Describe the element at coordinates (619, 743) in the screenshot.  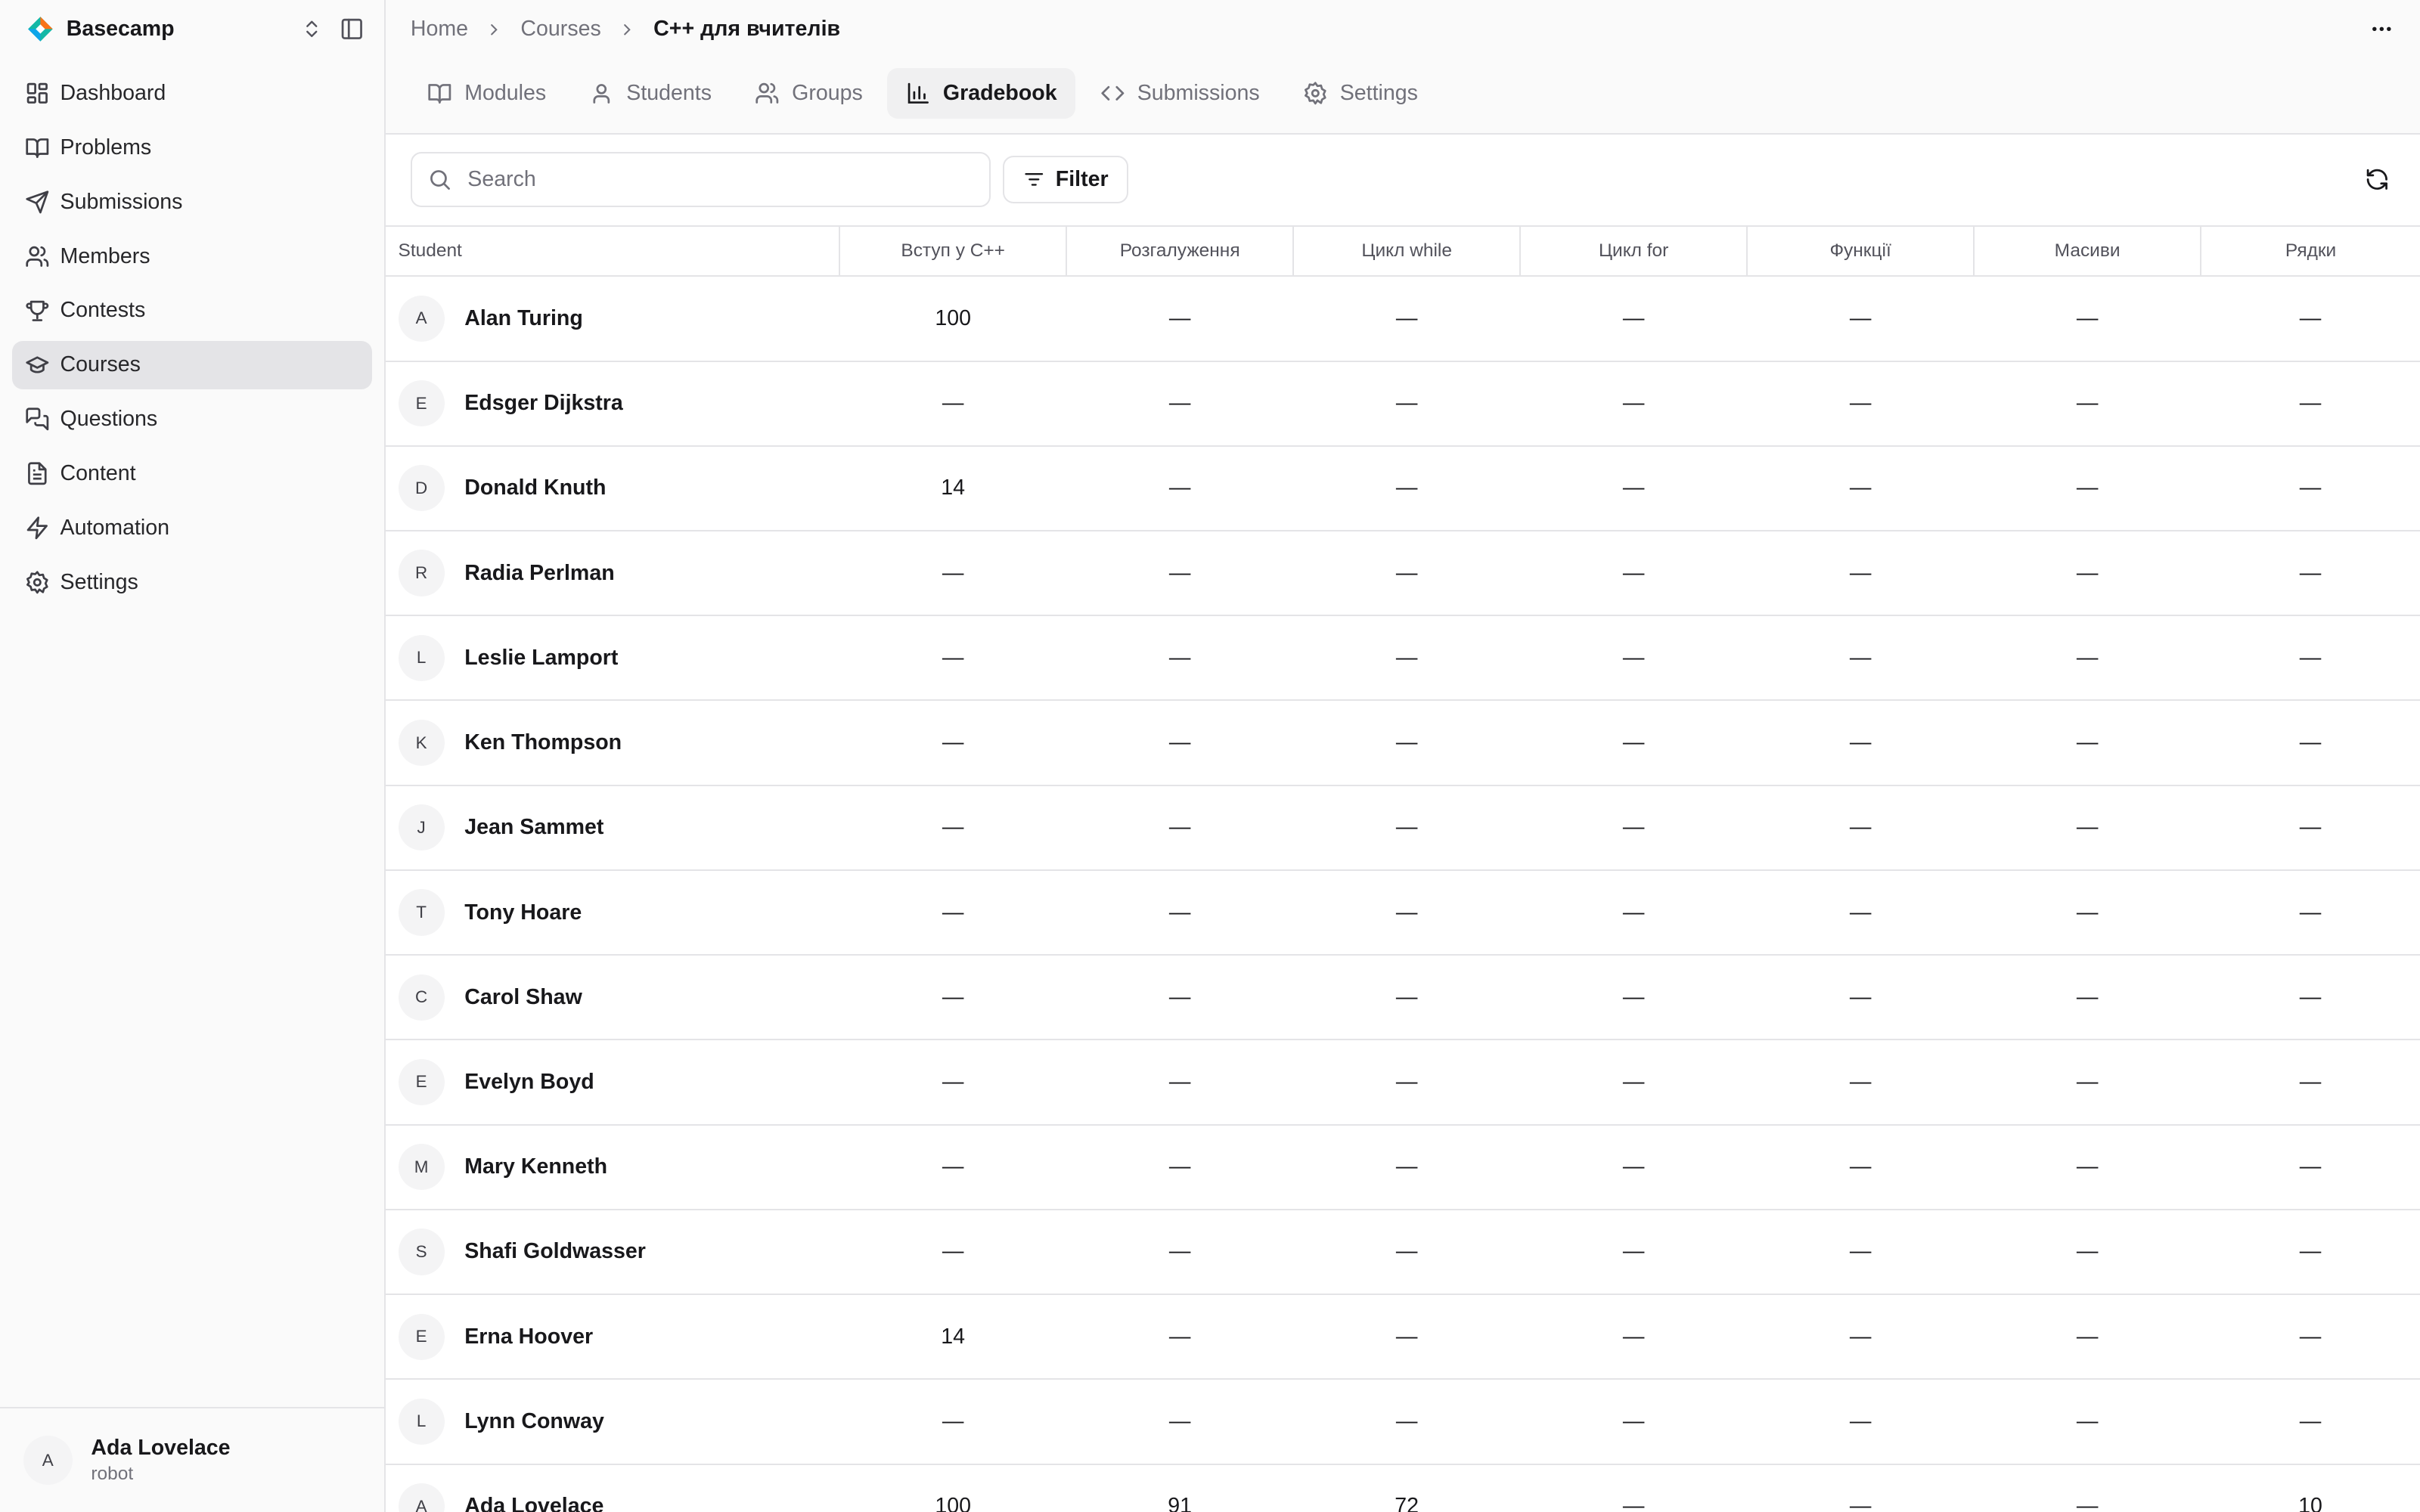
I see `student: K Ken Thompson` at that location.